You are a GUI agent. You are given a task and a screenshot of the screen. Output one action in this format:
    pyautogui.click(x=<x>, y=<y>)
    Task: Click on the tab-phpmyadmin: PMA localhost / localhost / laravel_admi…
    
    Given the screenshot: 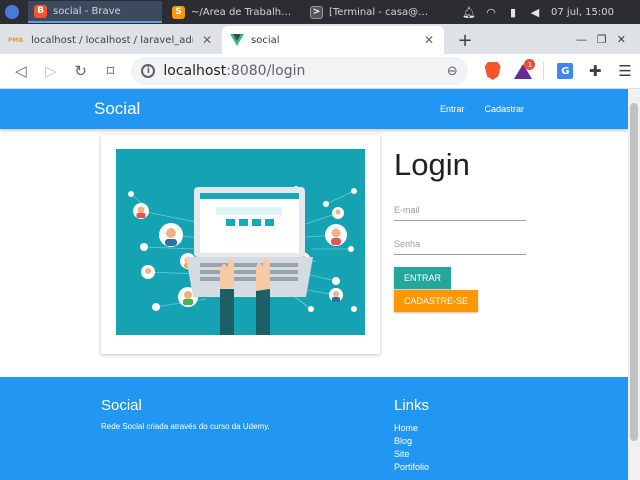 What is the action you would take?
    pyautogui.click(x=111, y=40)
    